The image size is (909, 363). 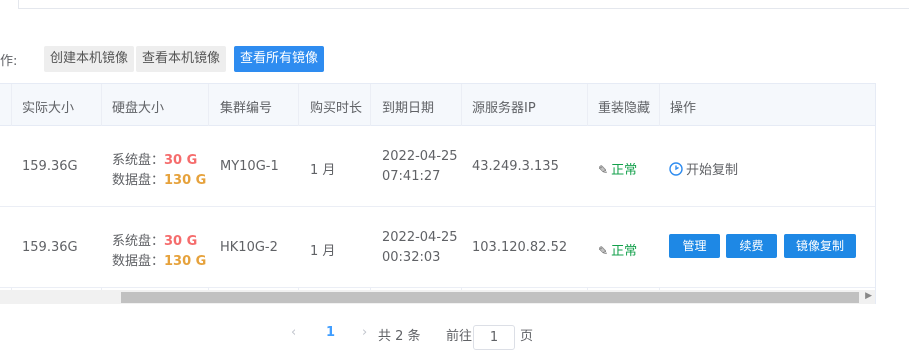 What do you see at coordinates (330, 337) in the screenshot?
I see `page-number-current: 1` at bounding box center [330, 337].